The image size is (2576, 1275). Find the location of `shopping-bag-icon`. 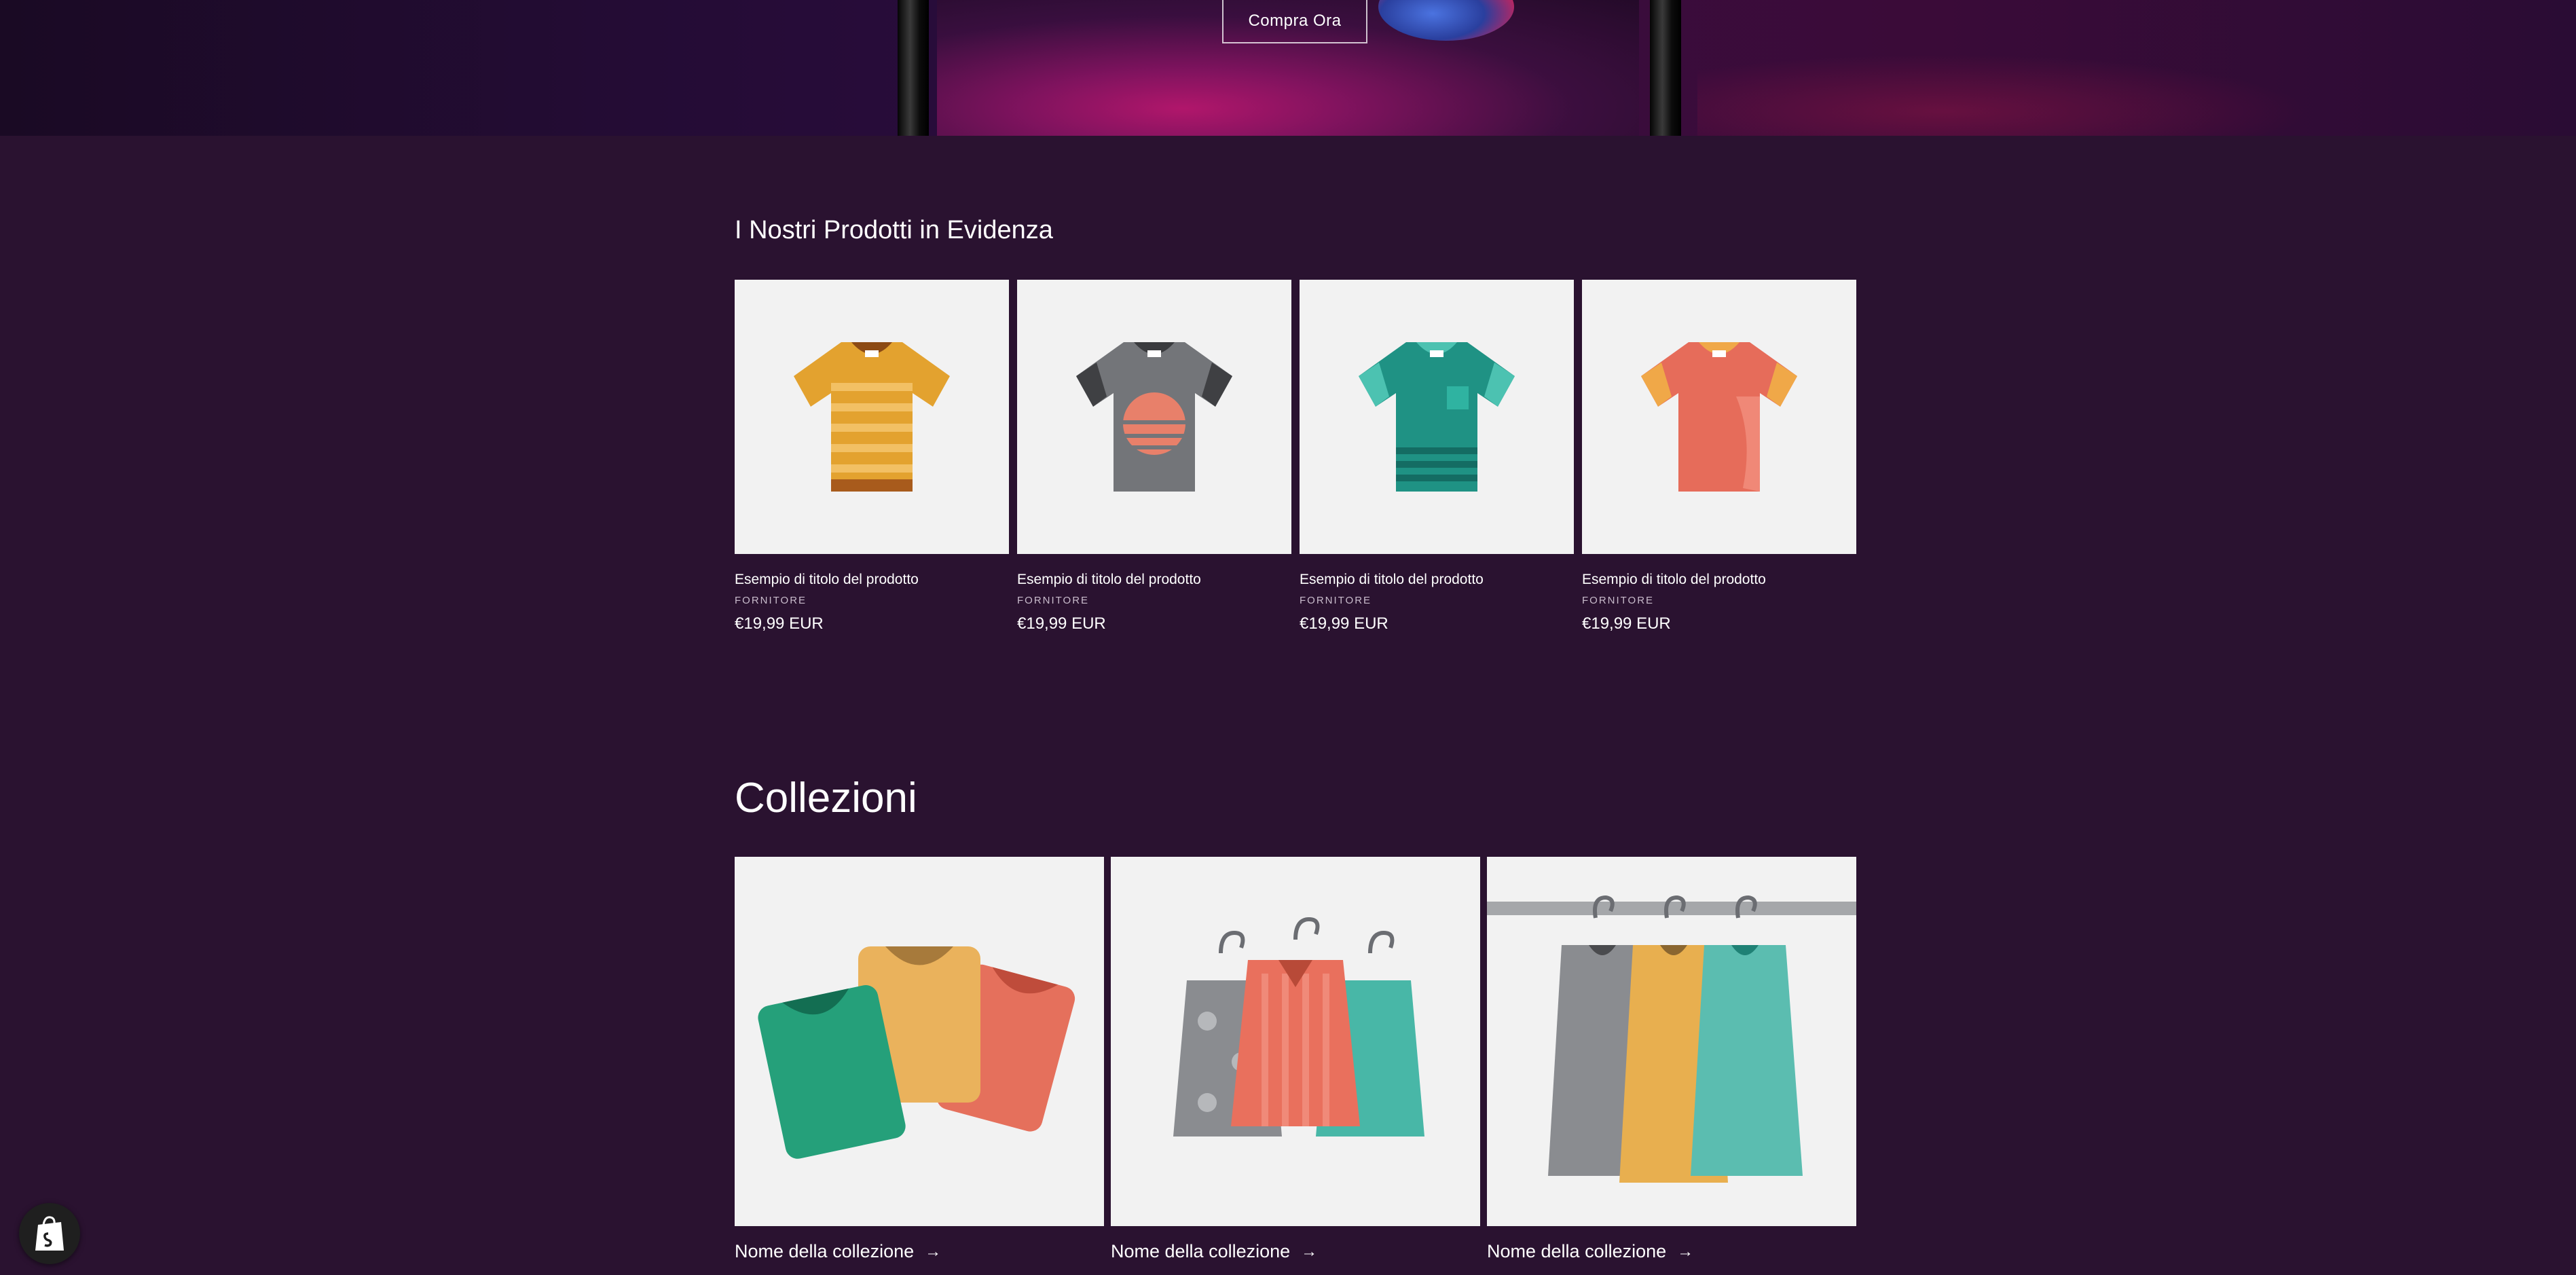

shopping-bag-icon is located at coordinates (49, 1233).